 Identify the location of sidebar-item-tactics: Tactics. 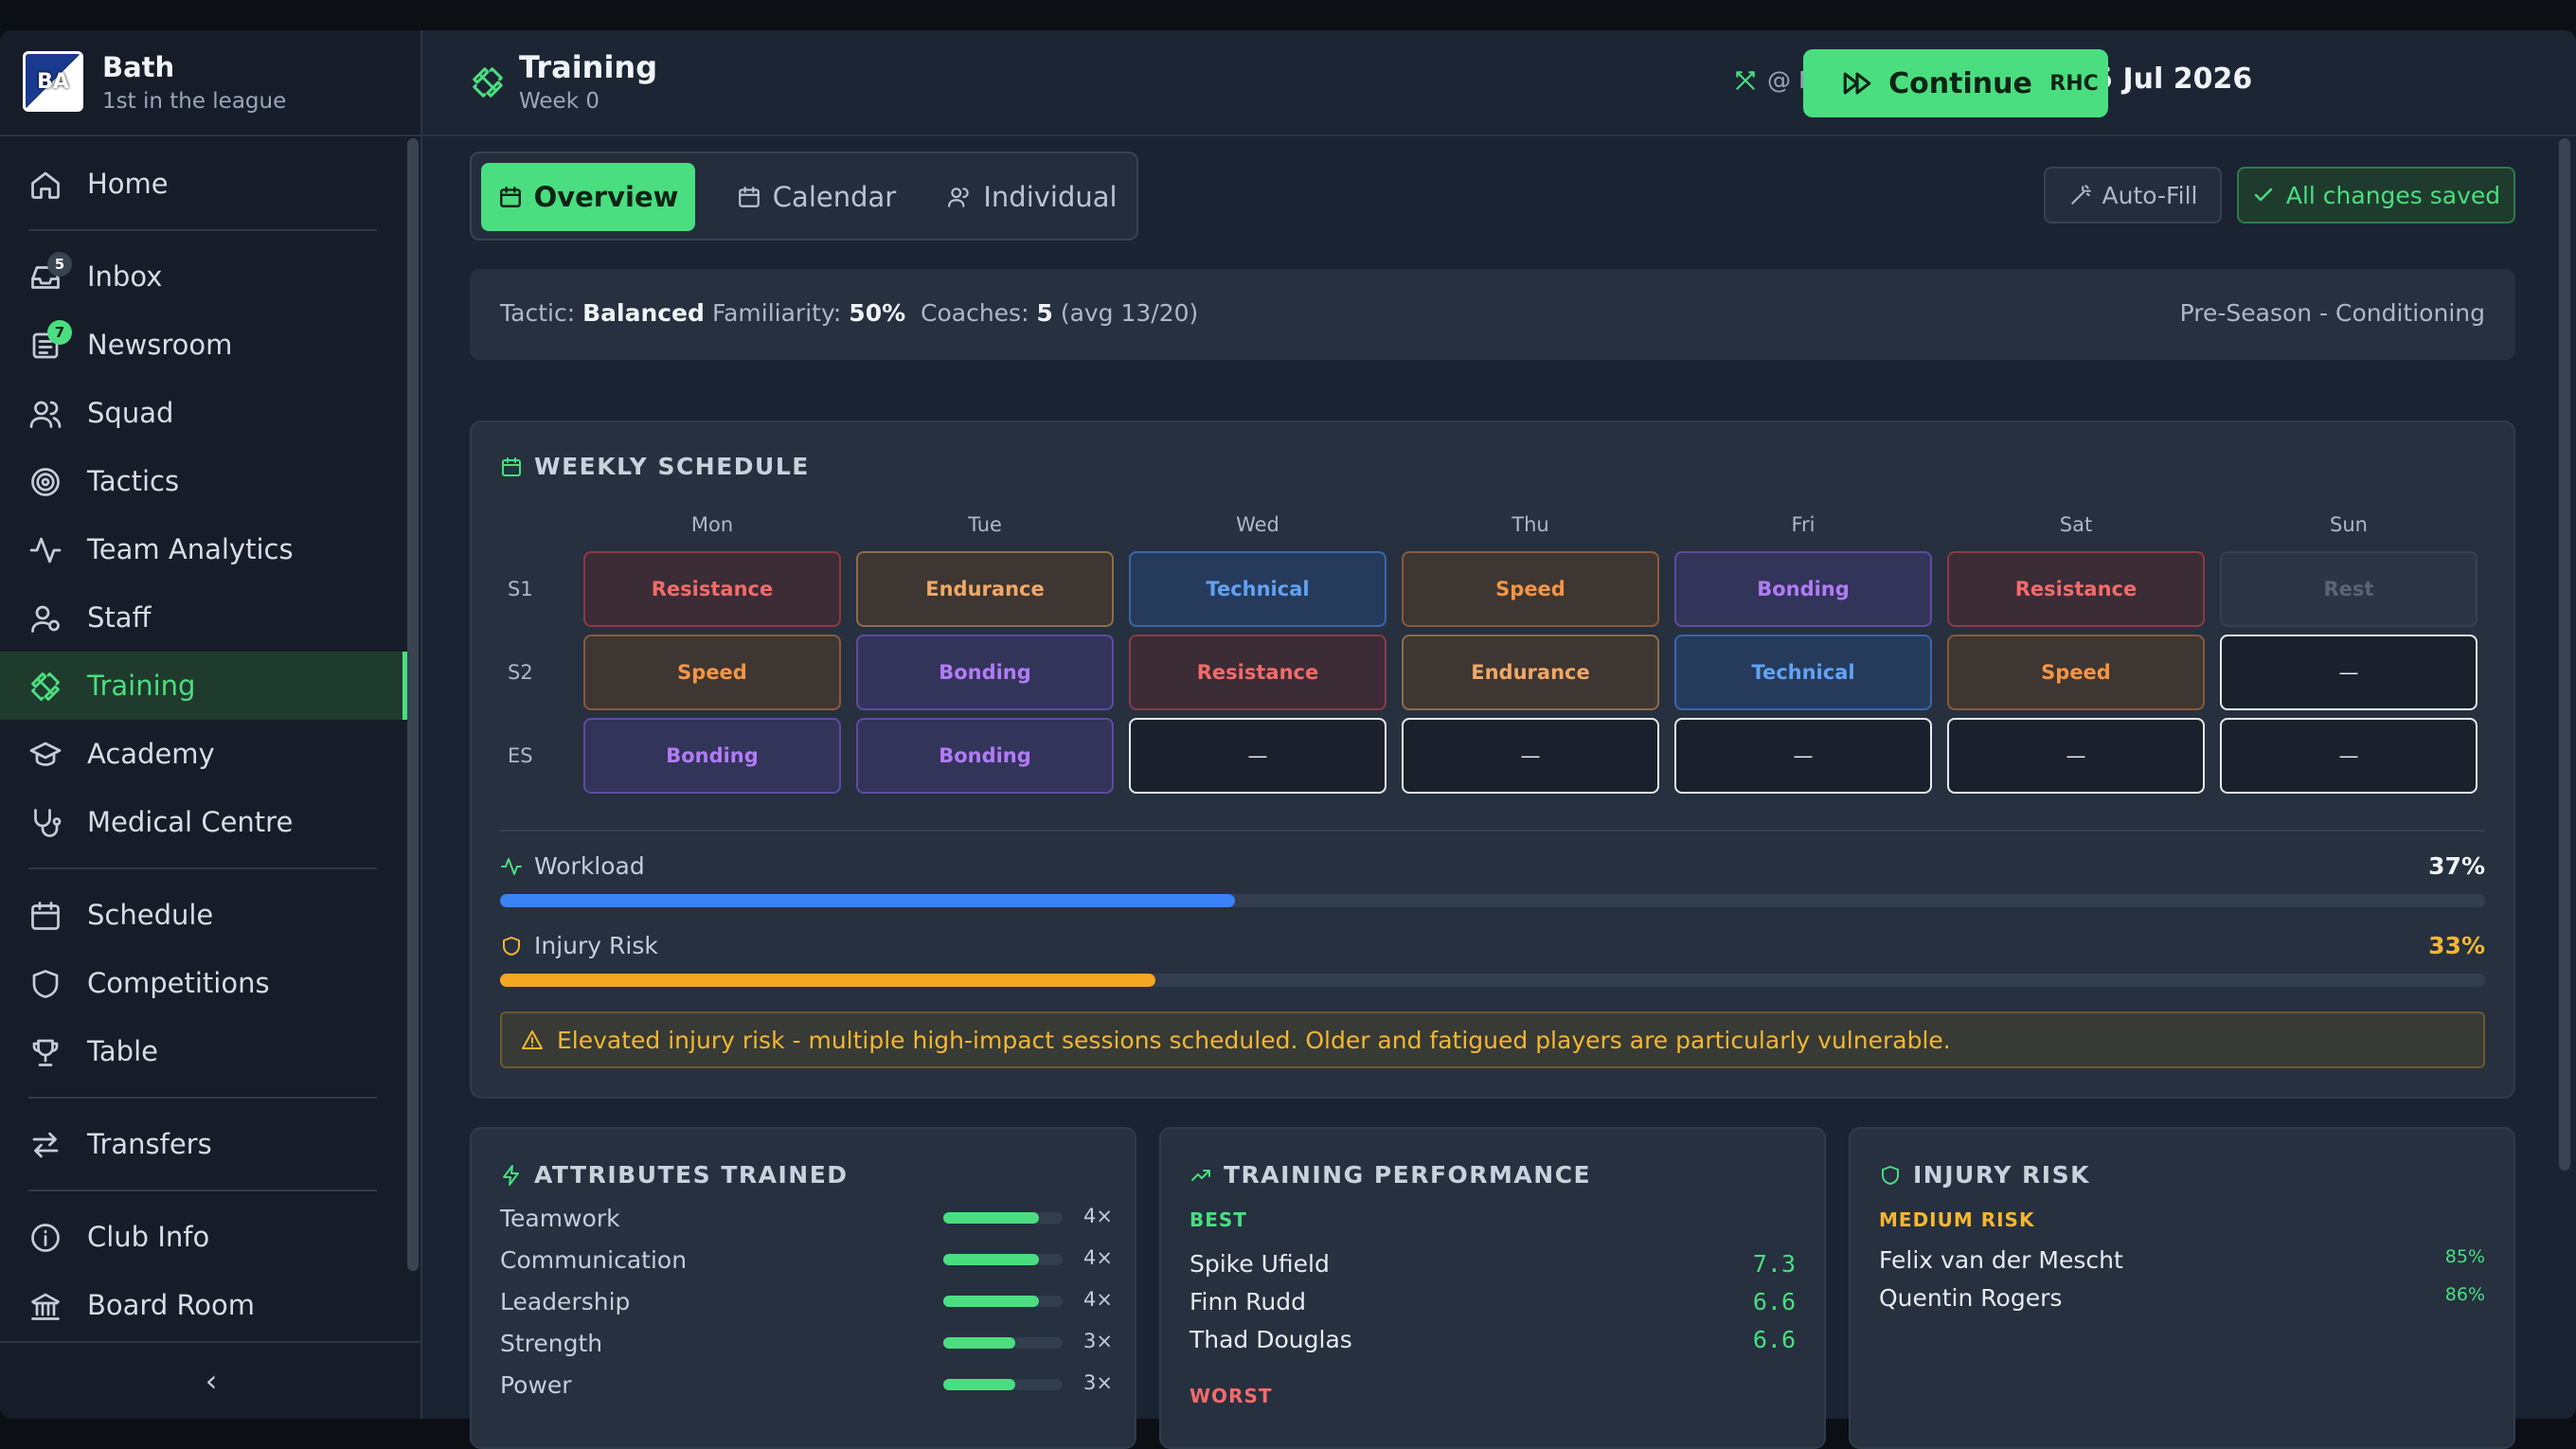
(203, 481).